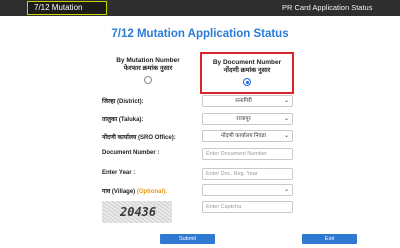  I want to click on exit-button: Exit, so click(329, 239).